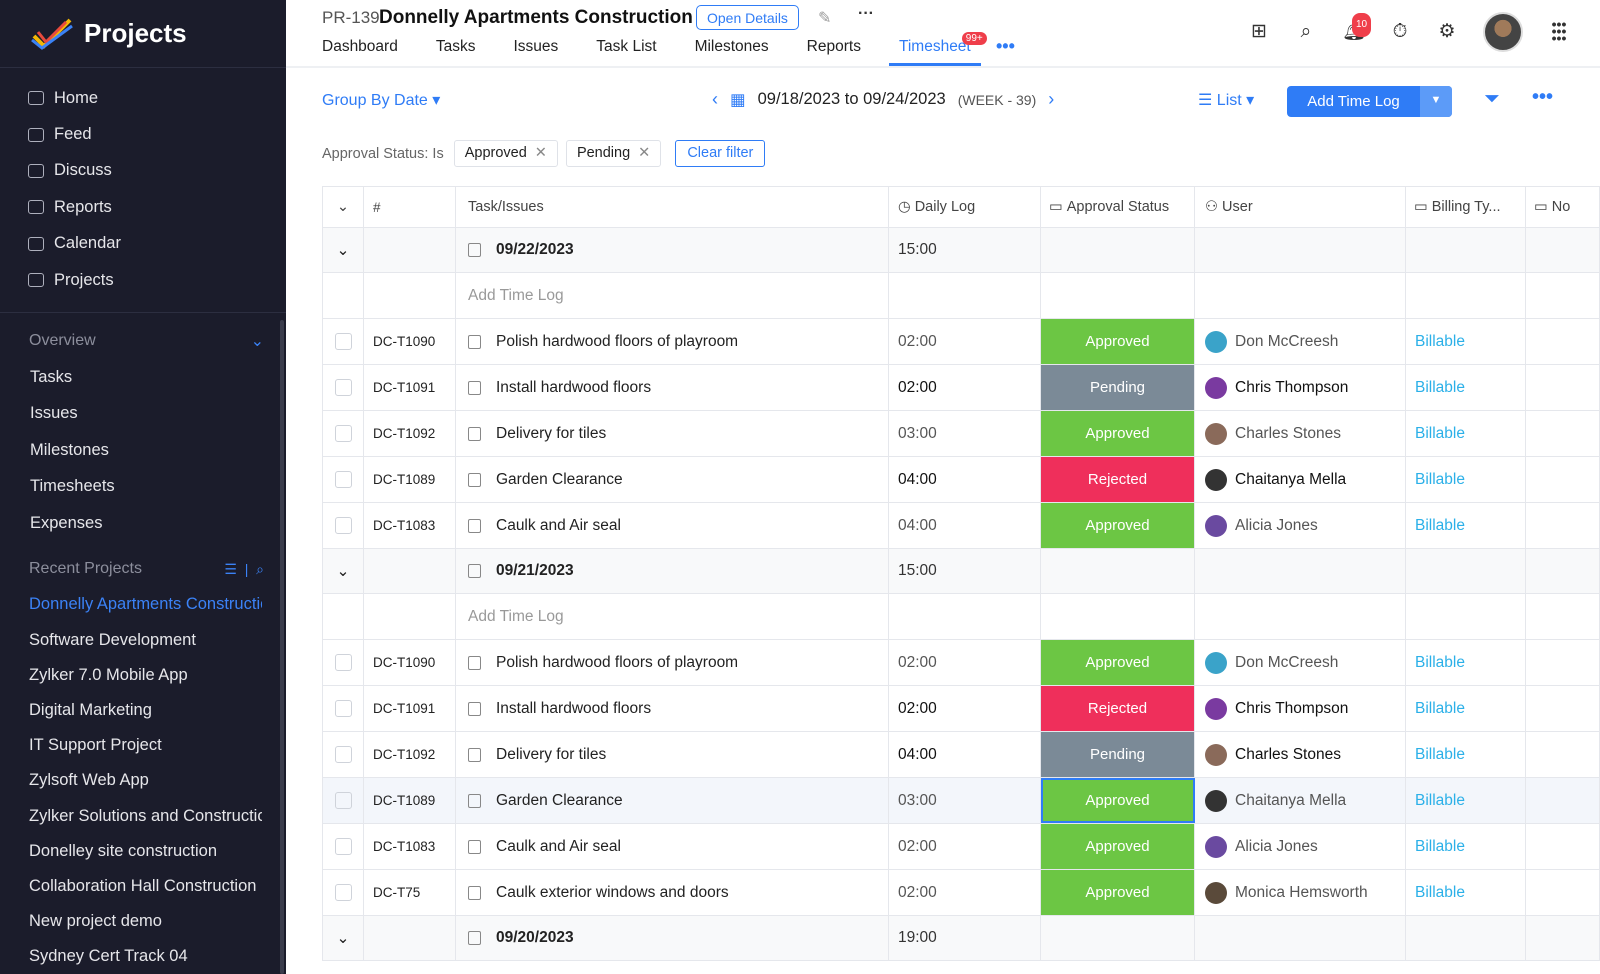  What do you see at coordinates (1306, 32) in the screenshot?
I see `search-icon: ⌕` at bounding box center [1306, 32].